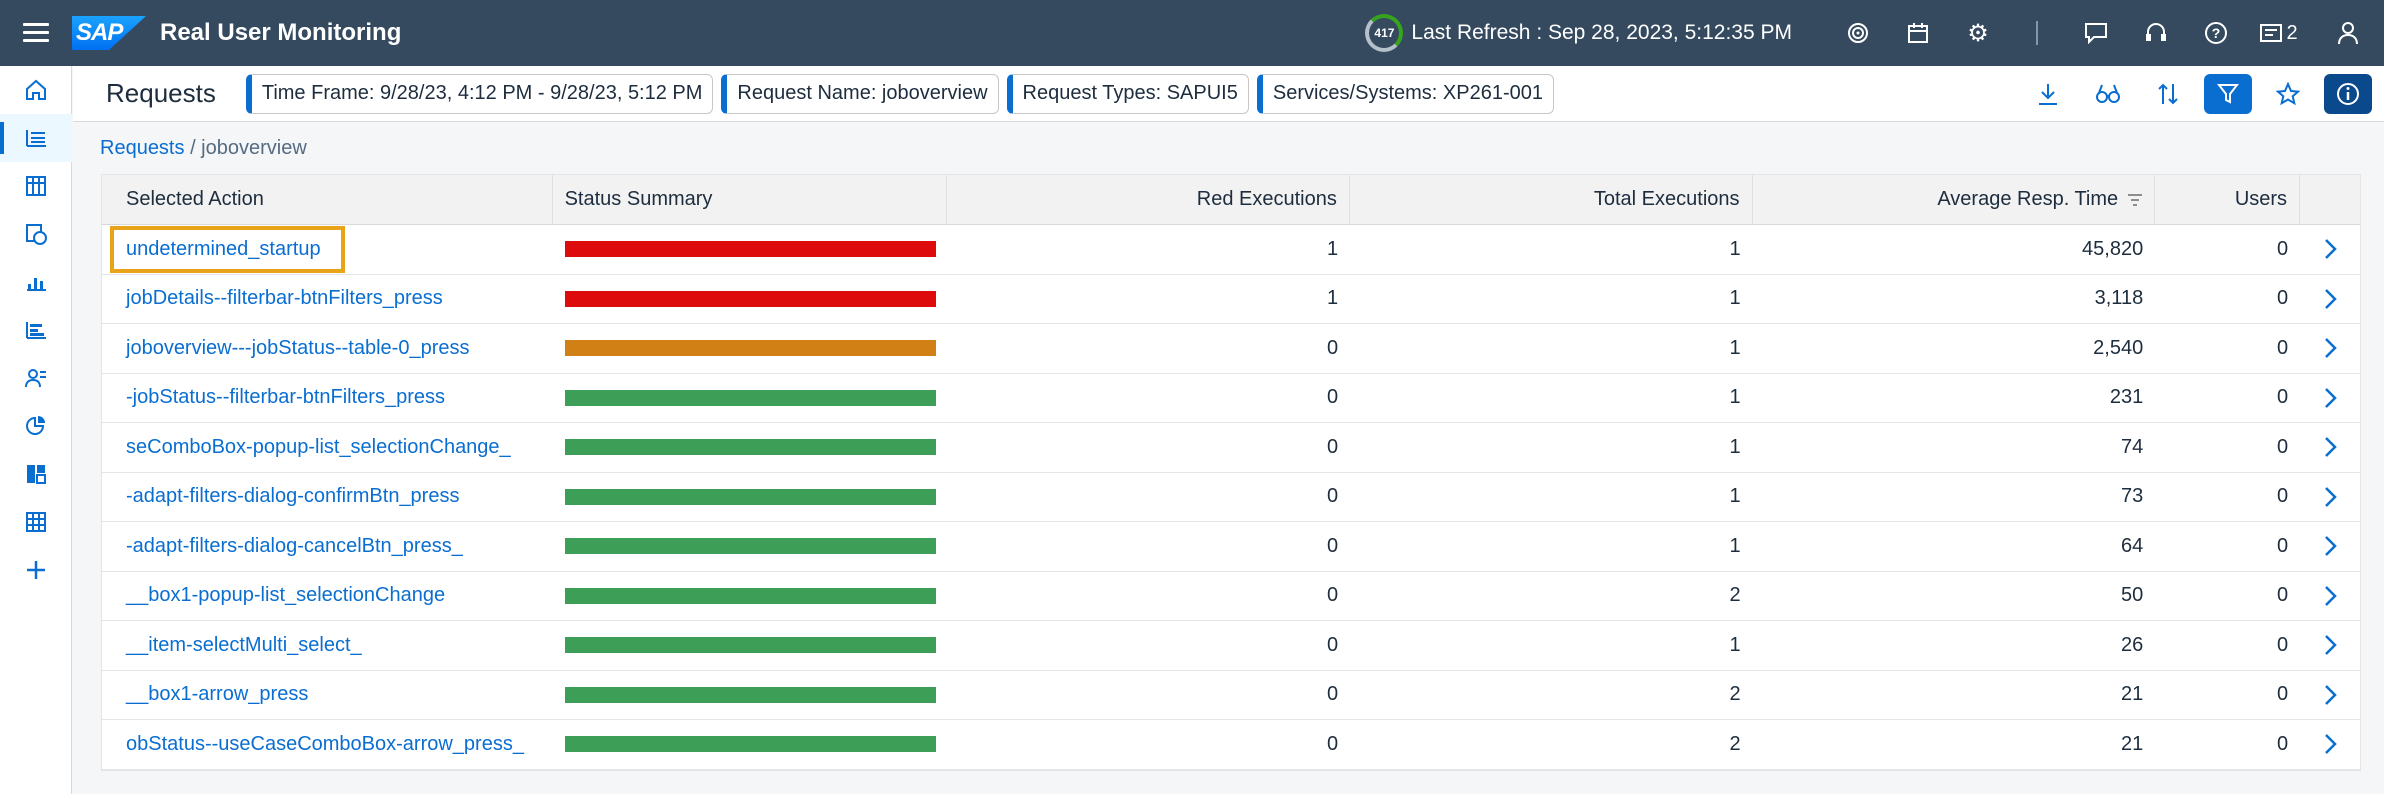 Image resolution: width=2384 pixels, height=794 pixels. Describe the element at coordinates (327, 199) in the screenshot. I see `column-header-selected-action: Selected Action` at that location.